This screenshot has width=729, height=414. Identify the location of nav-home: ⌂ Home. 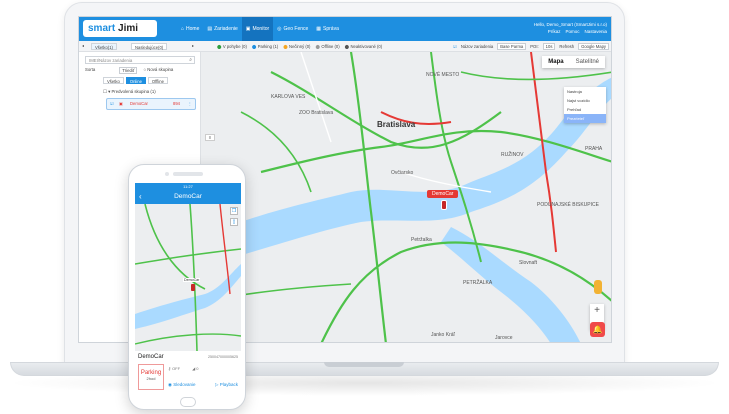
(190, 29).